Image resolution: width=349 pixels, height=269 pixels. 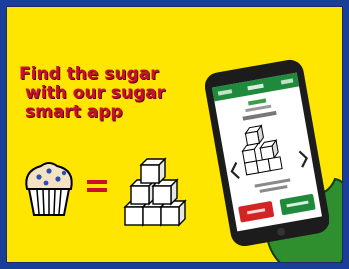 I want to click on headline-line-3: smart app, so click(x=74, y=112).